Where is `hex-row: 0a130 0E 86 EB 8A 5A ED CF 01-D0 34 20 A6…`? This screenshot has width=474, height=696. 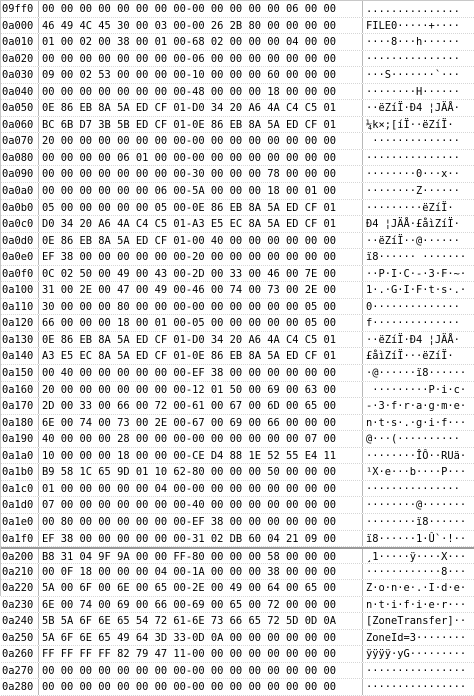 hex-row: 0a130 0E 86 EB 8A 5A ED CF 01-D0 34 20 A6… is located at coordinates (237, 340).